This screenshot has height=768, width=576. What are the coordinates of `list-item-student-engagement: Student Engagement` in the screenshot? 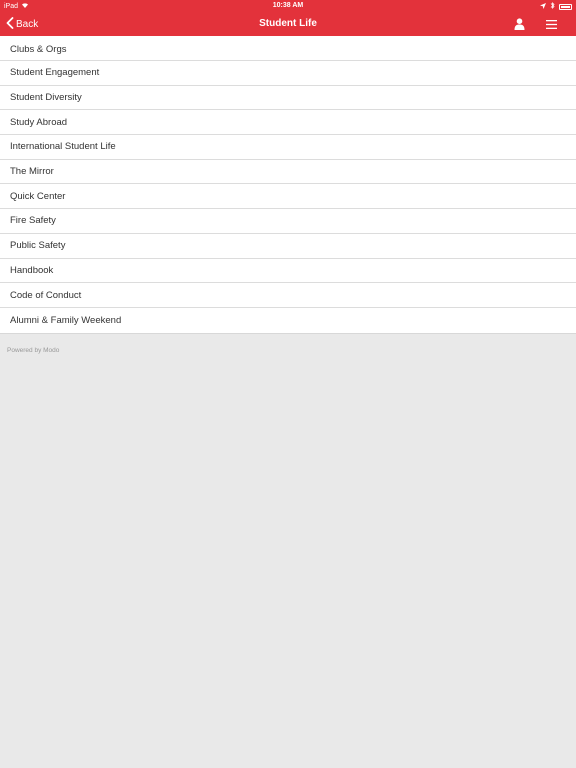 It's located at (288, 73).